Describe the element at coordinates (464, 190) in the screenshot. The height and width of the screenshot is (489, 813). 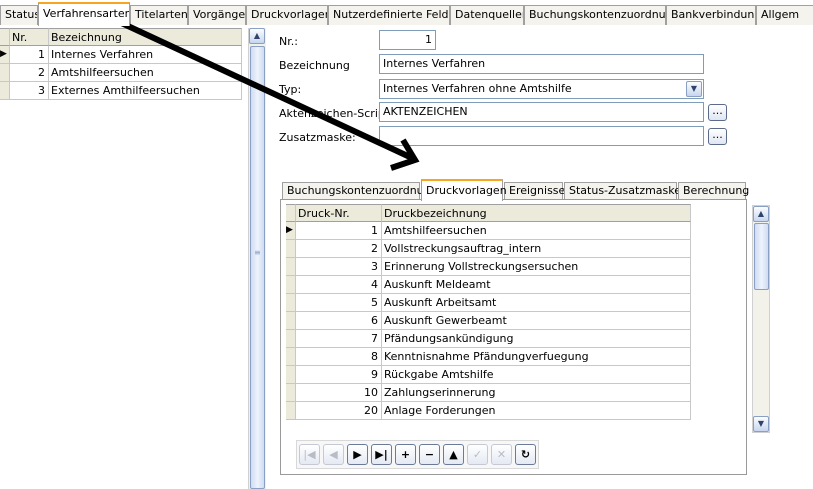
I see `tab-druckvorlagen-inner: Druckvorlagen` at that location.